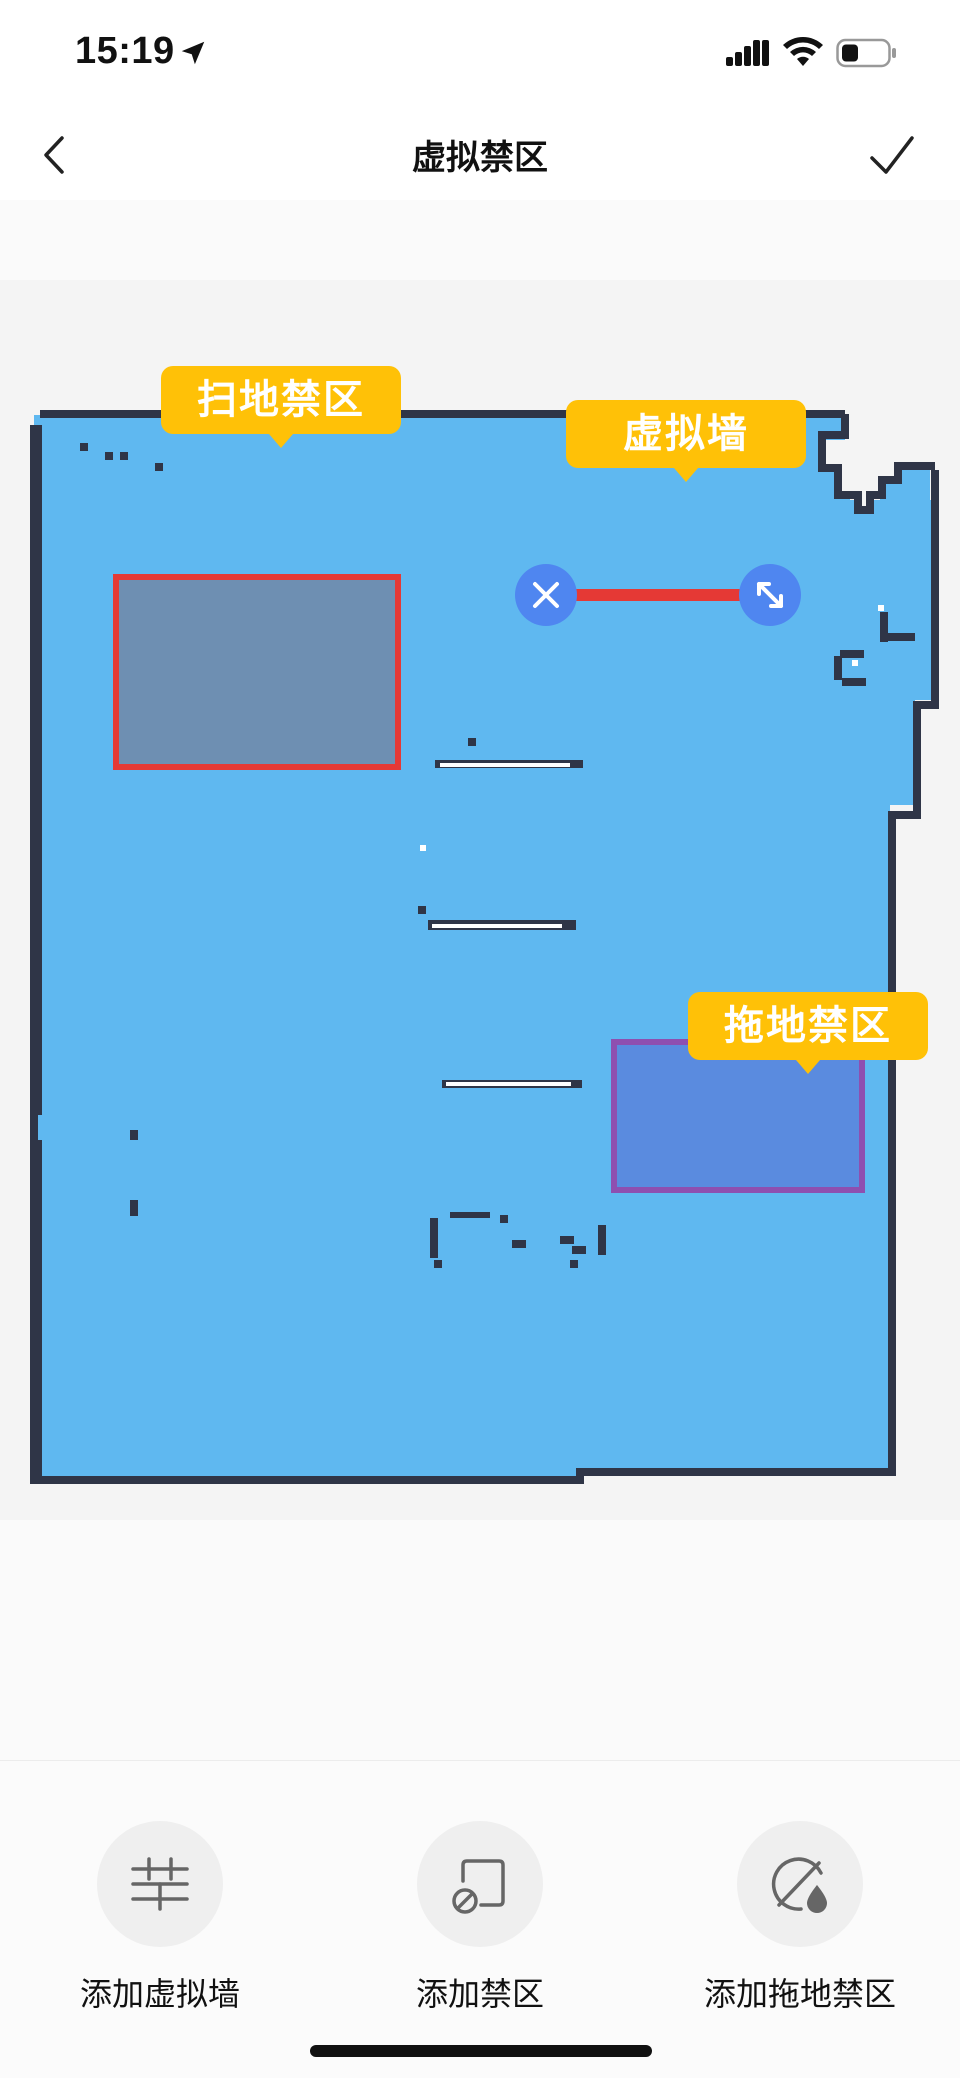  I want to click on add-no-mop-zone-circle, so click(800, 1884).